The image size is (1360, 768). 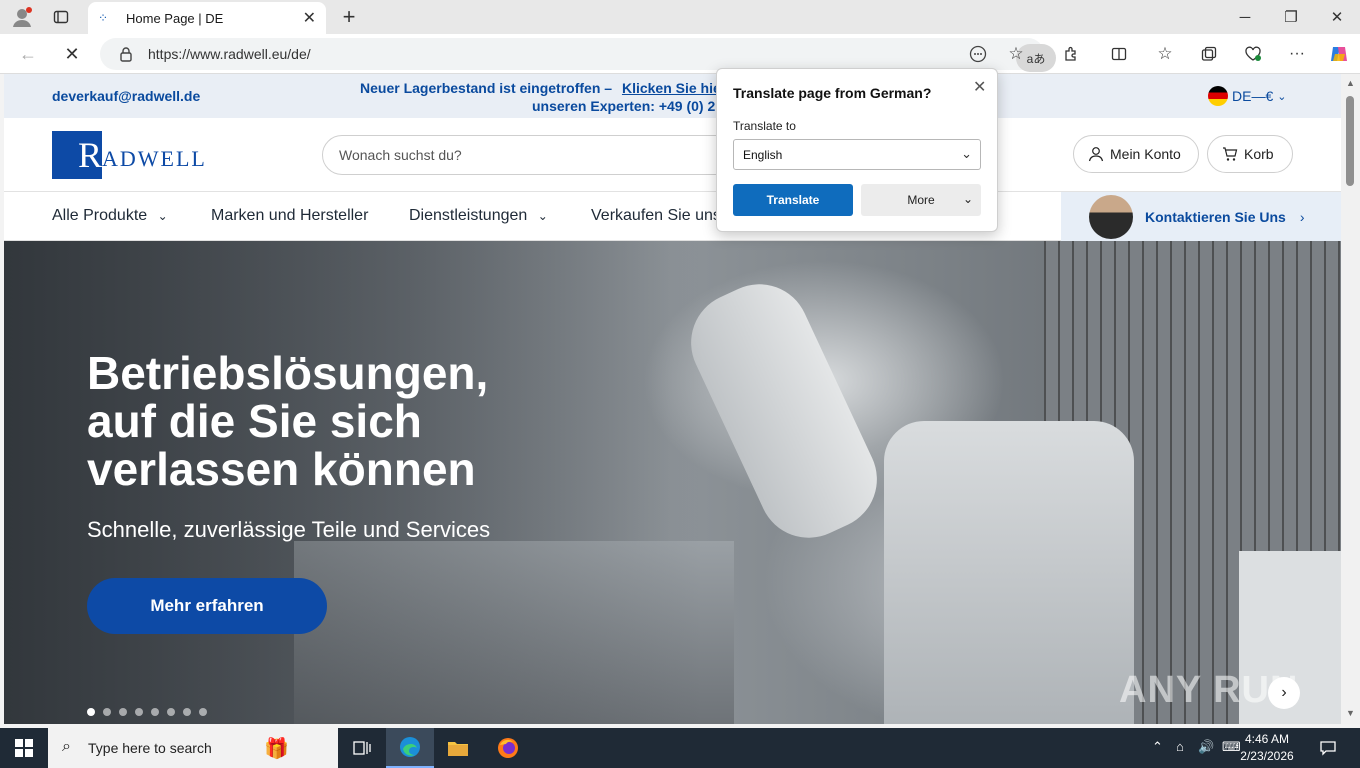 I want to click on search-icon: ⌕, so click(x=66, y=746).